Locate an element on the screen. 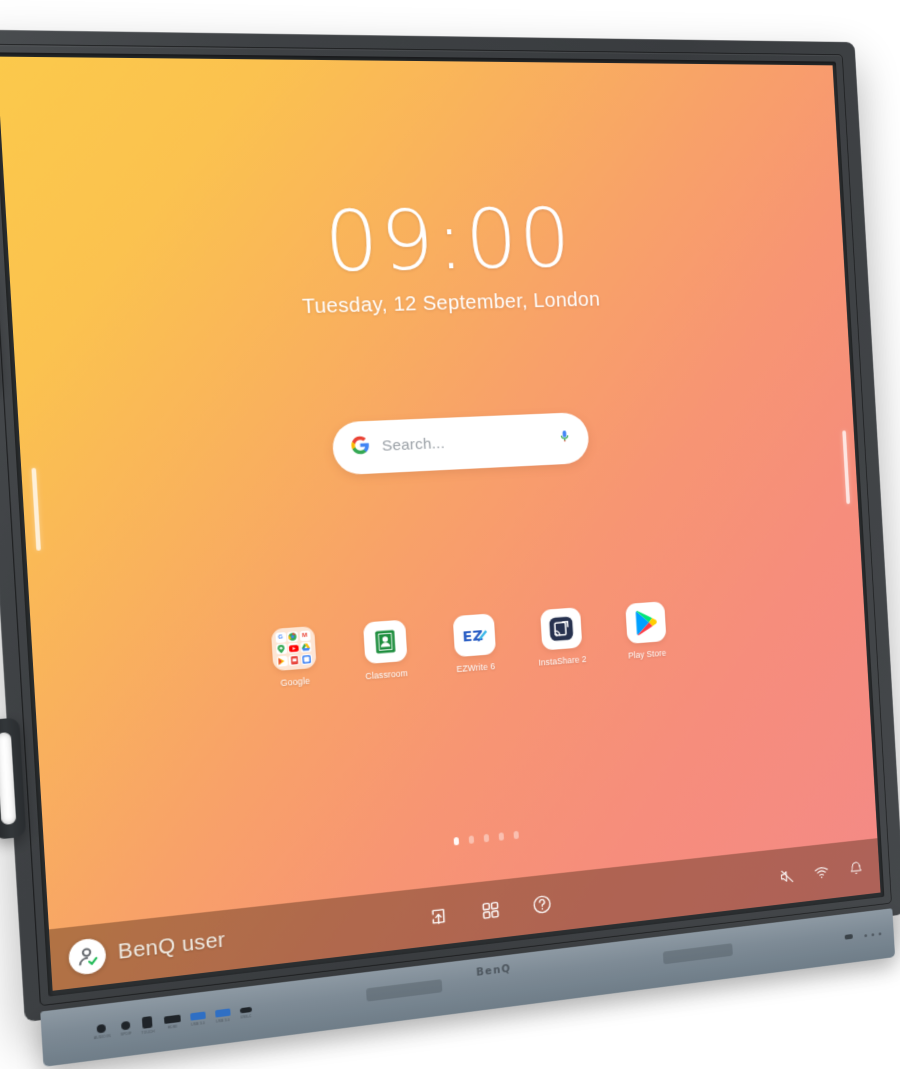 This screenshot has height=1069, width=900. person-verified-avatar-icon is located at coordinates (87, 956).